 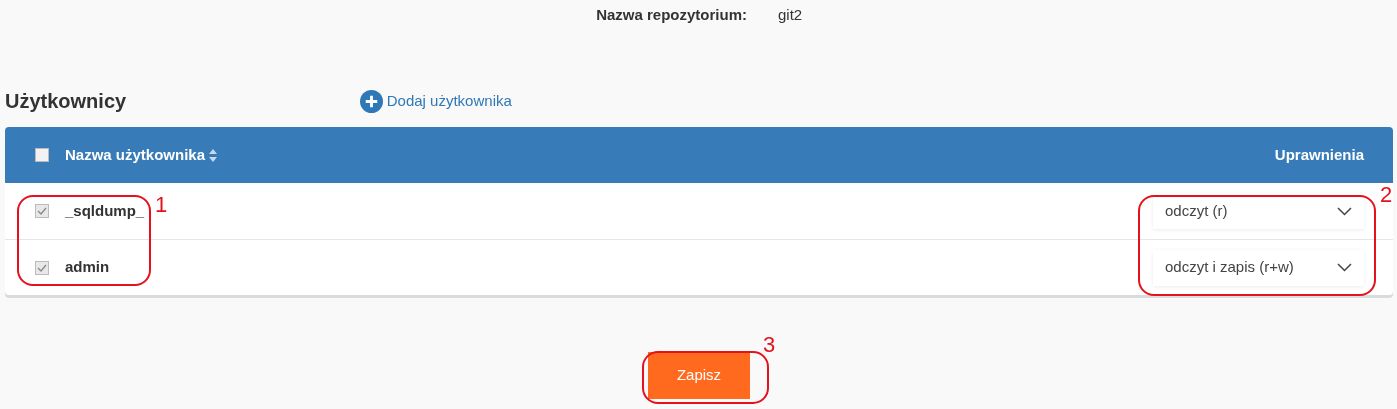 I want to click on sort-icon, so click(x=212, y=155).